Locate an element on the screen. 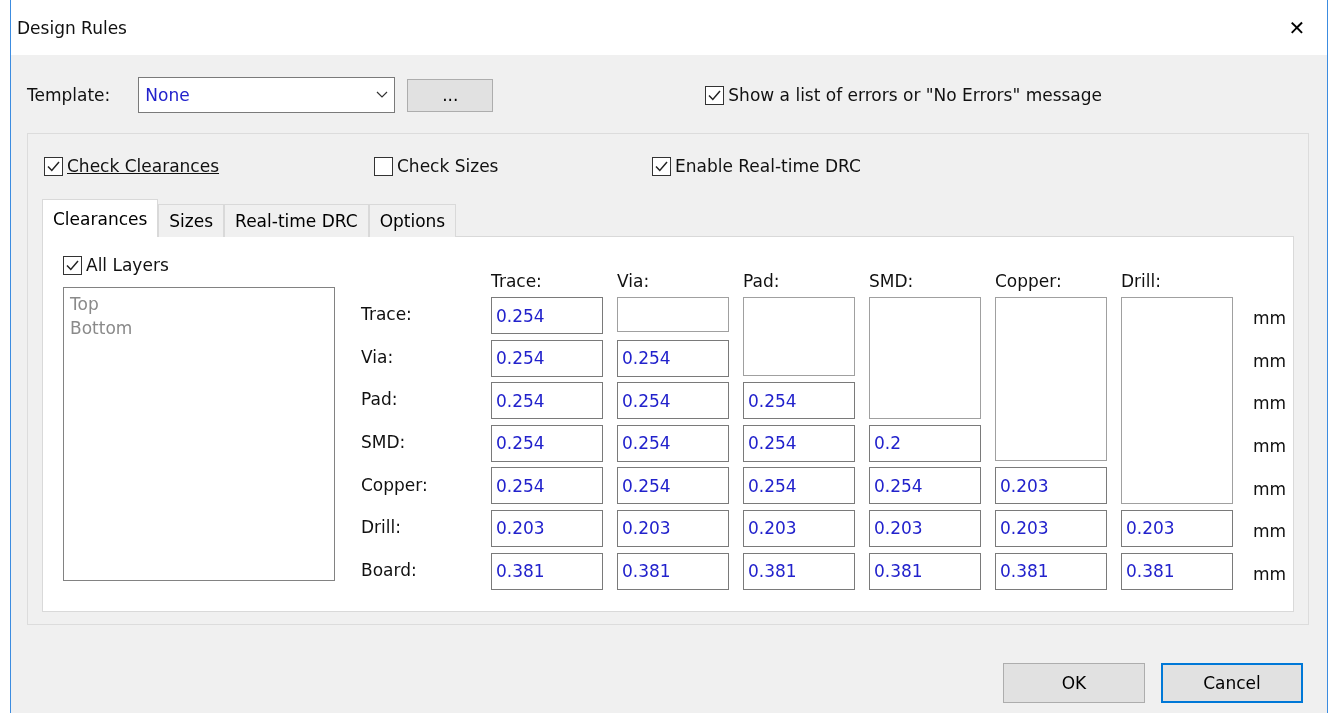 Image resolution: width=1338 pixels, height=713 pixels. tab: Sizes is located at coordinates (191, 220).